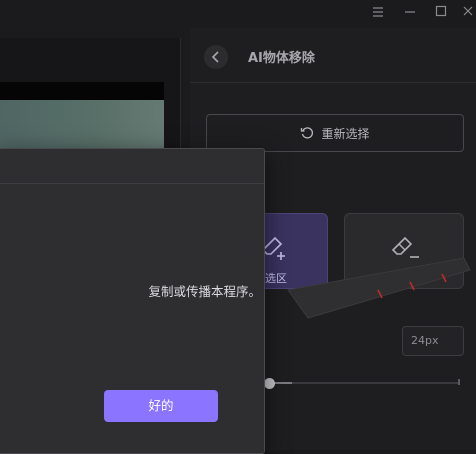  What do you see at coordinates (130, 290) in the screenshot?
I see `dialog-message: 复制或传播本程序。` at bounding box center [130, 290].